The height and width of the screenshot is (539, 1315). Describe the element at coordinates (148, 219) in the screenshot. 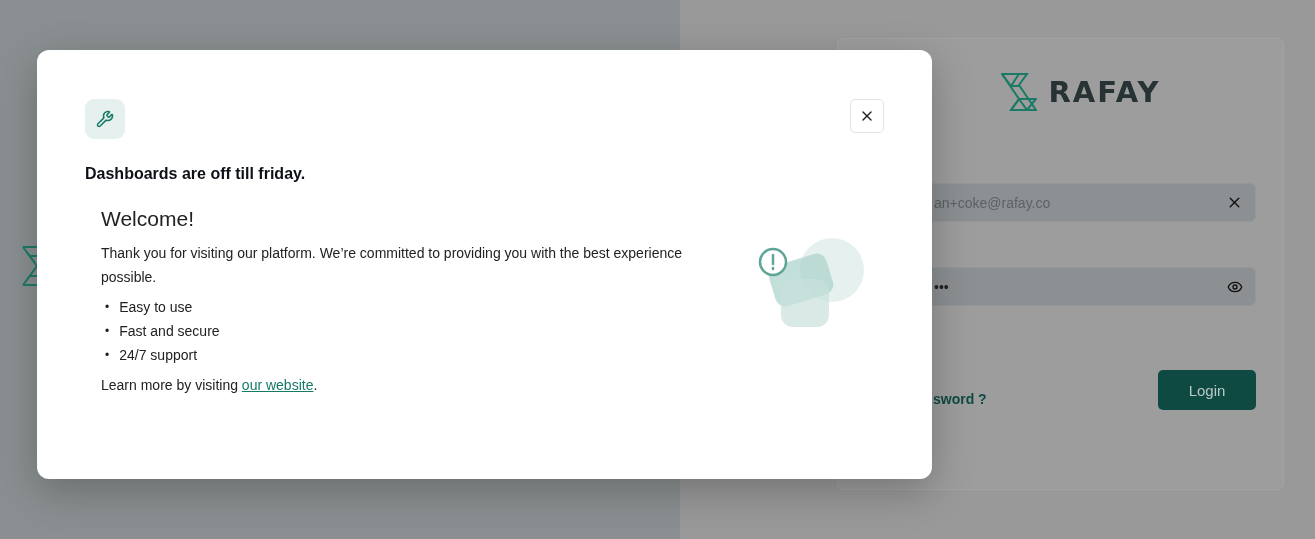

I see `welcome-heading: Welcome!` at that location.